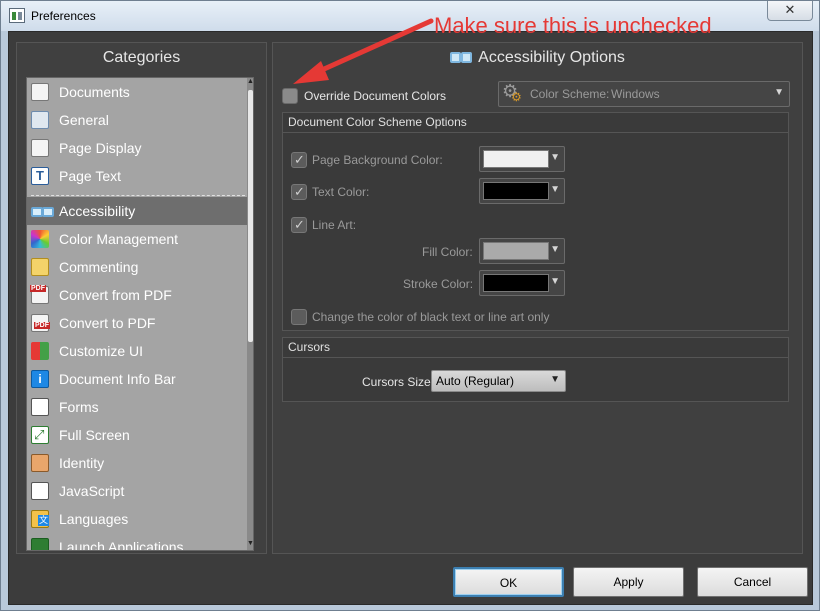 This screenshot has width=820, height=611. I want to click on category-document-info-bar: i Document Info Bar, so click(137, 379).